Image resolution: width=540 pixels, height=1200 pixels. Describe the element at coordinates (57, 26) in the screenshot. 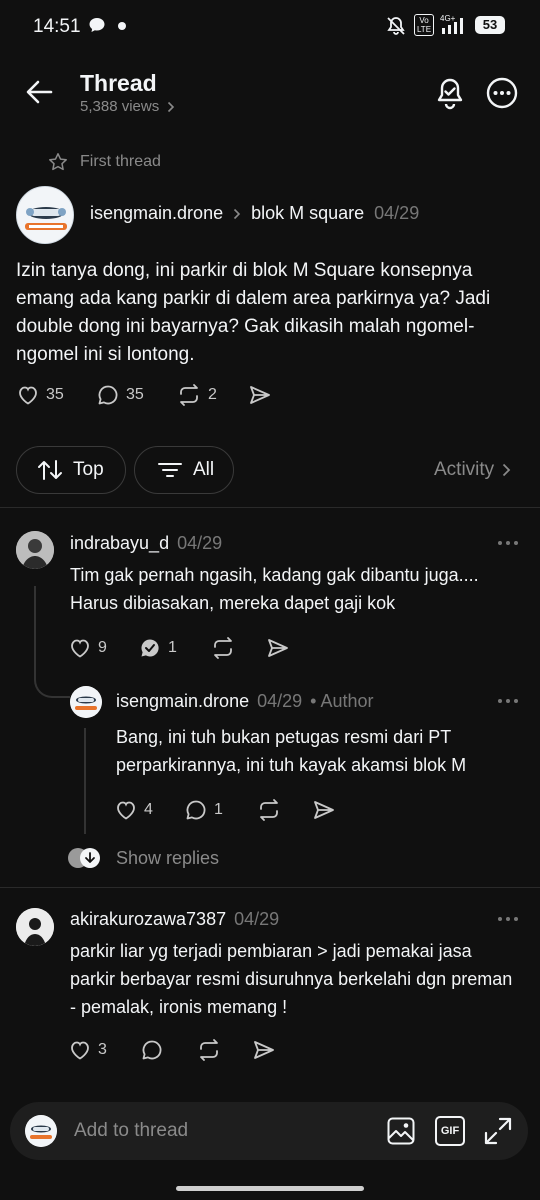

I see `status-time: 14:51` at that location.